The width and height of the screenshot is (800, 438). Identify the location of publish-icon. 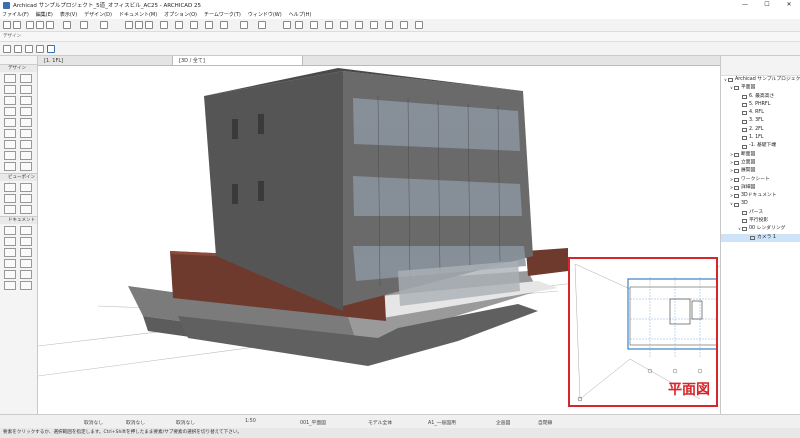
(359, 25).